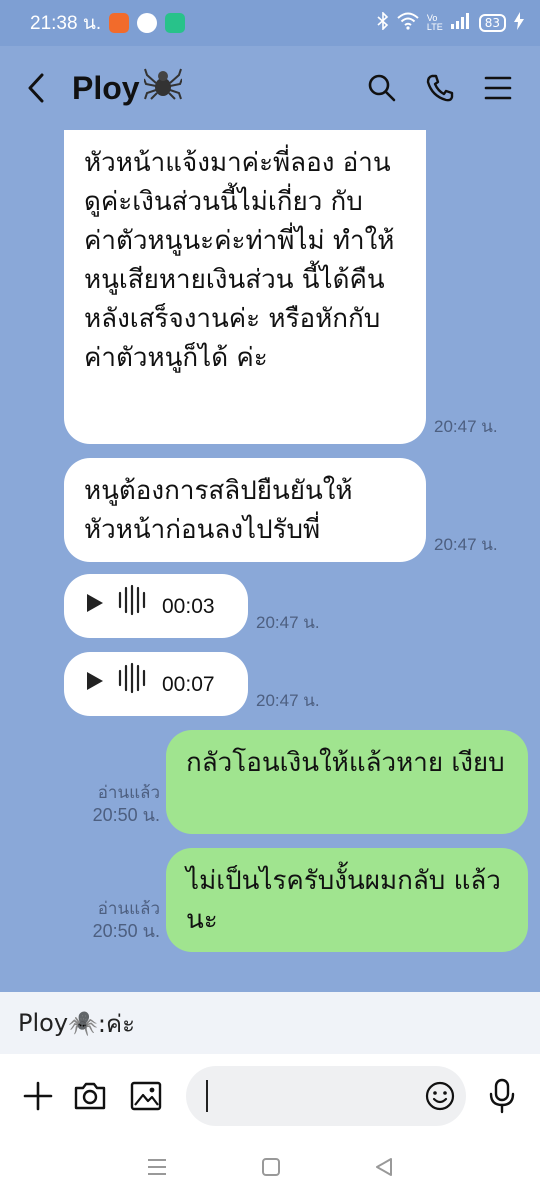 This screenshot has width=540, height=1200. Describe the element at coordinates (66, 23) in the screenshot. I see `status-time: 21:38 น.` at that location.